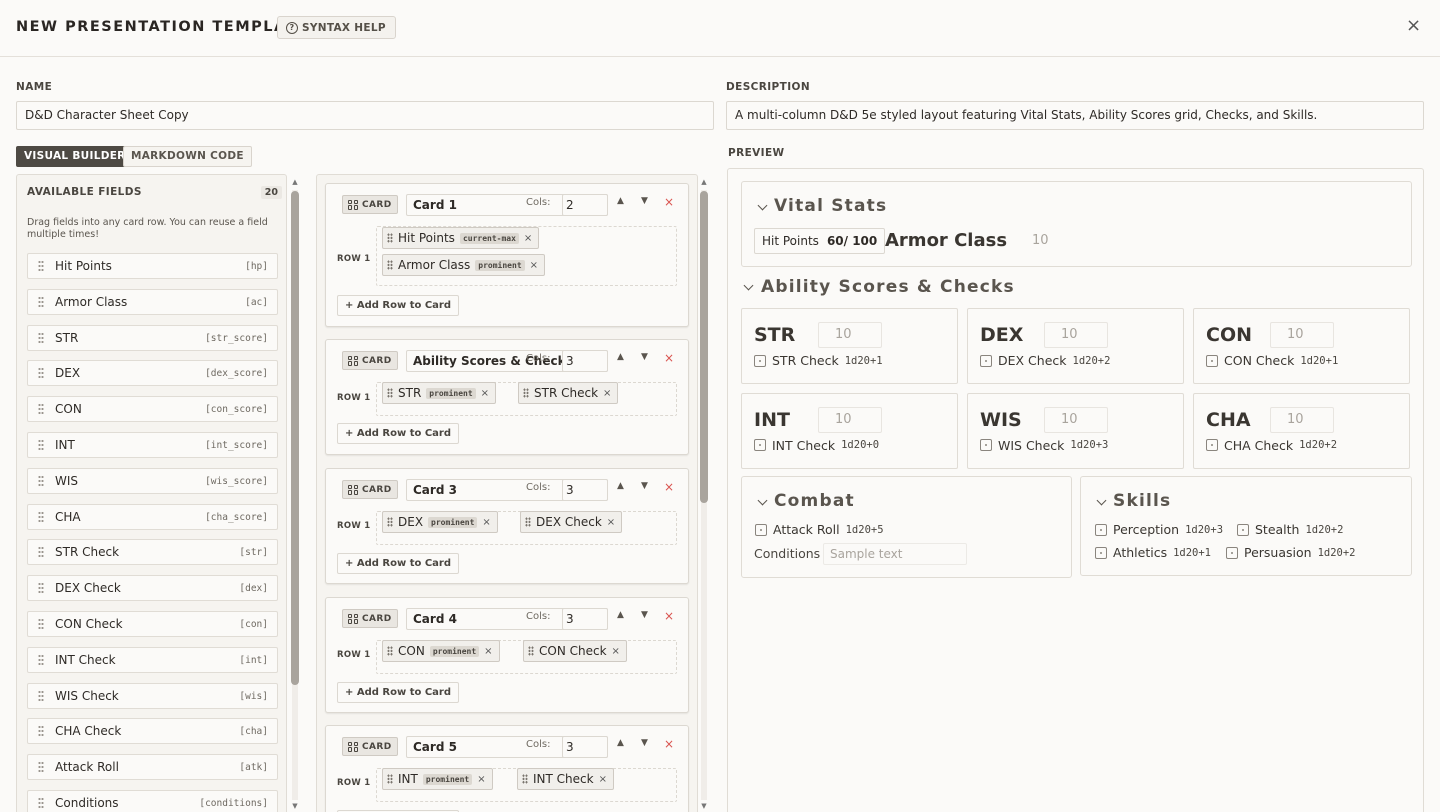  I want to click on placed-field-chip: DEX prominent ×, so click(440, 522).